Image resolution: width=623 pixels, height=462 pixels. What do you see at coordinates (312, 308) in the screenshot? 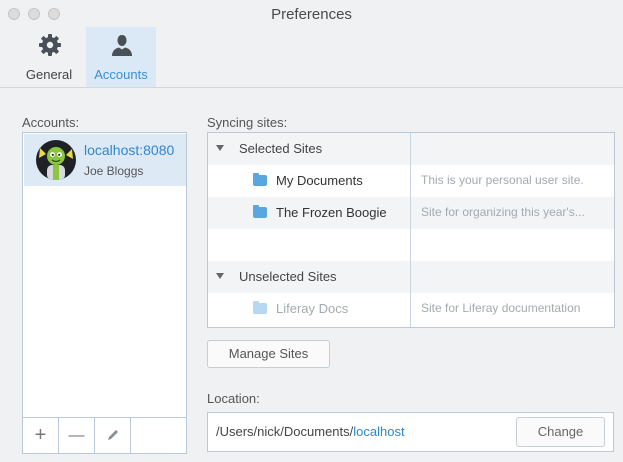
I see `site-name: Liferay Docs` at bounding box center [312, 308].